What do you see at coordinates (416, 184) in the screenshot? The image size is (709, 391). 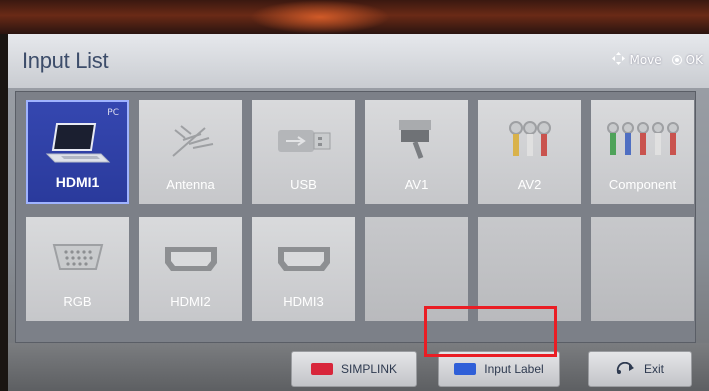 I see `input-label-av1: AV1` at bounding box center [416, 184].